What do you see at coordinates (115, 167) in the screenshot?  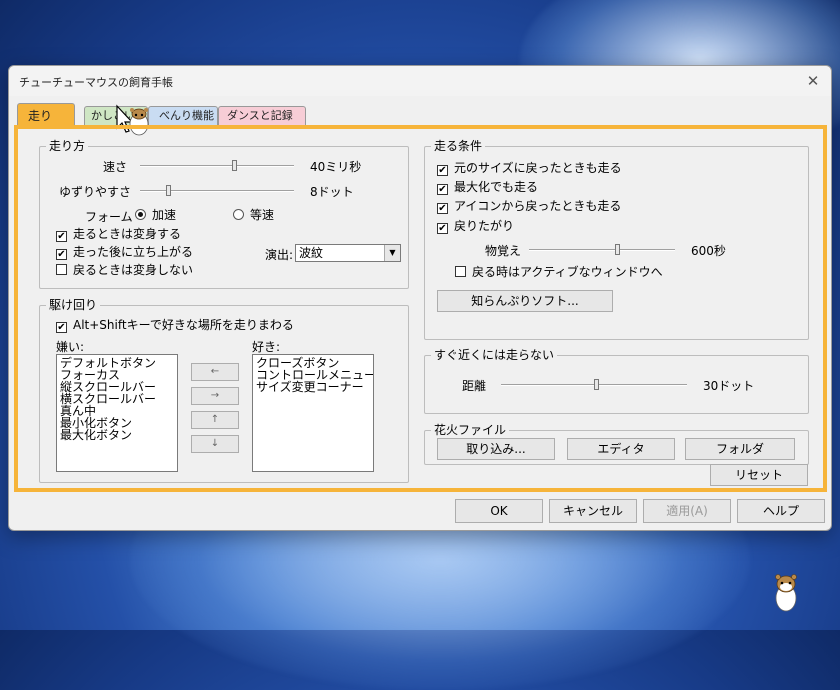 I see `speed-label: 速さ` at bounding box center [115, 167].